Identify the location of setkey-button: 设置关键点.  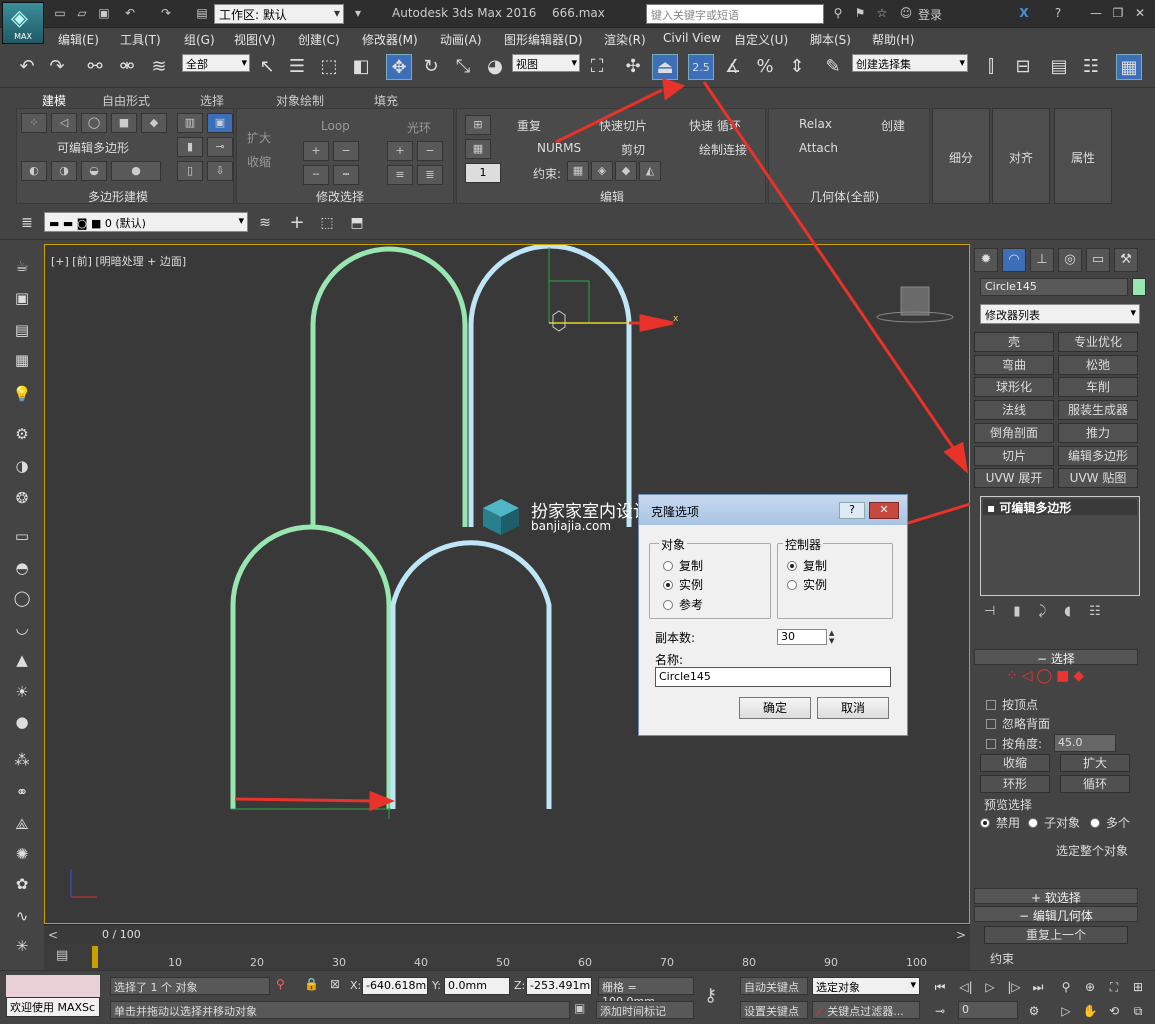
(774, 1010).